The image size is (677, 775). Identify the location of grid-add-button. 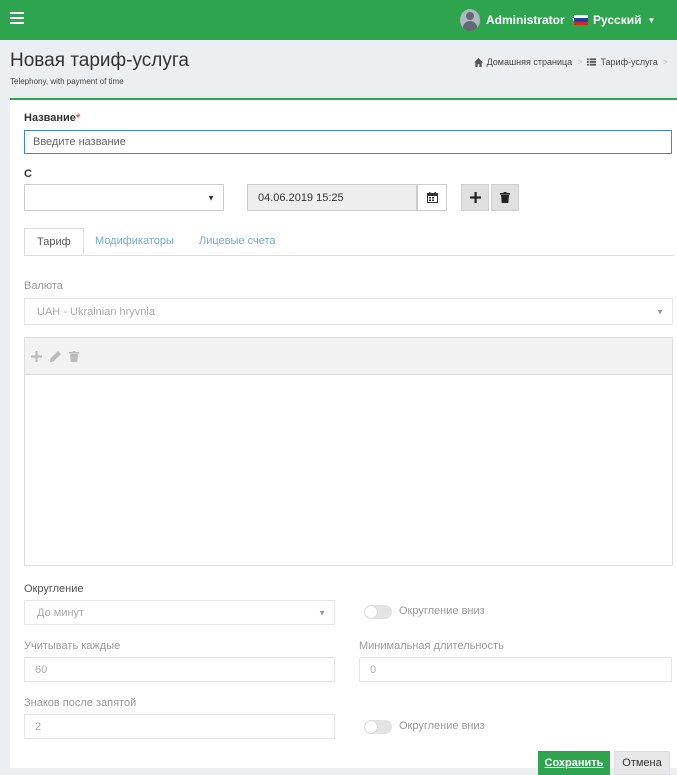
(36, 356).